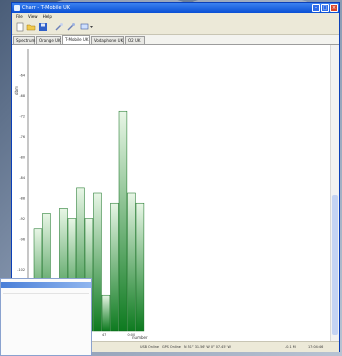  I want to click on y-tick-label: -102, so click(21, 270).